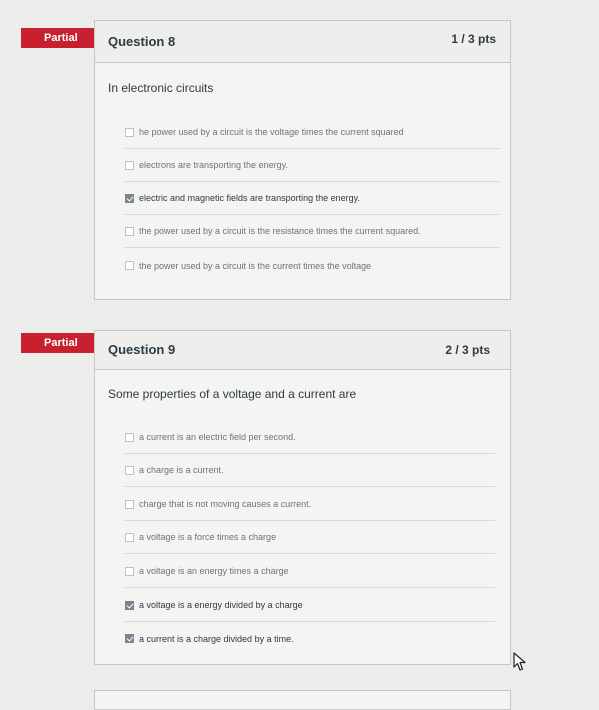 The image size is (599, 710). I want to click on answer-label: a voltage is an energy times a charge, so click(214, 571).